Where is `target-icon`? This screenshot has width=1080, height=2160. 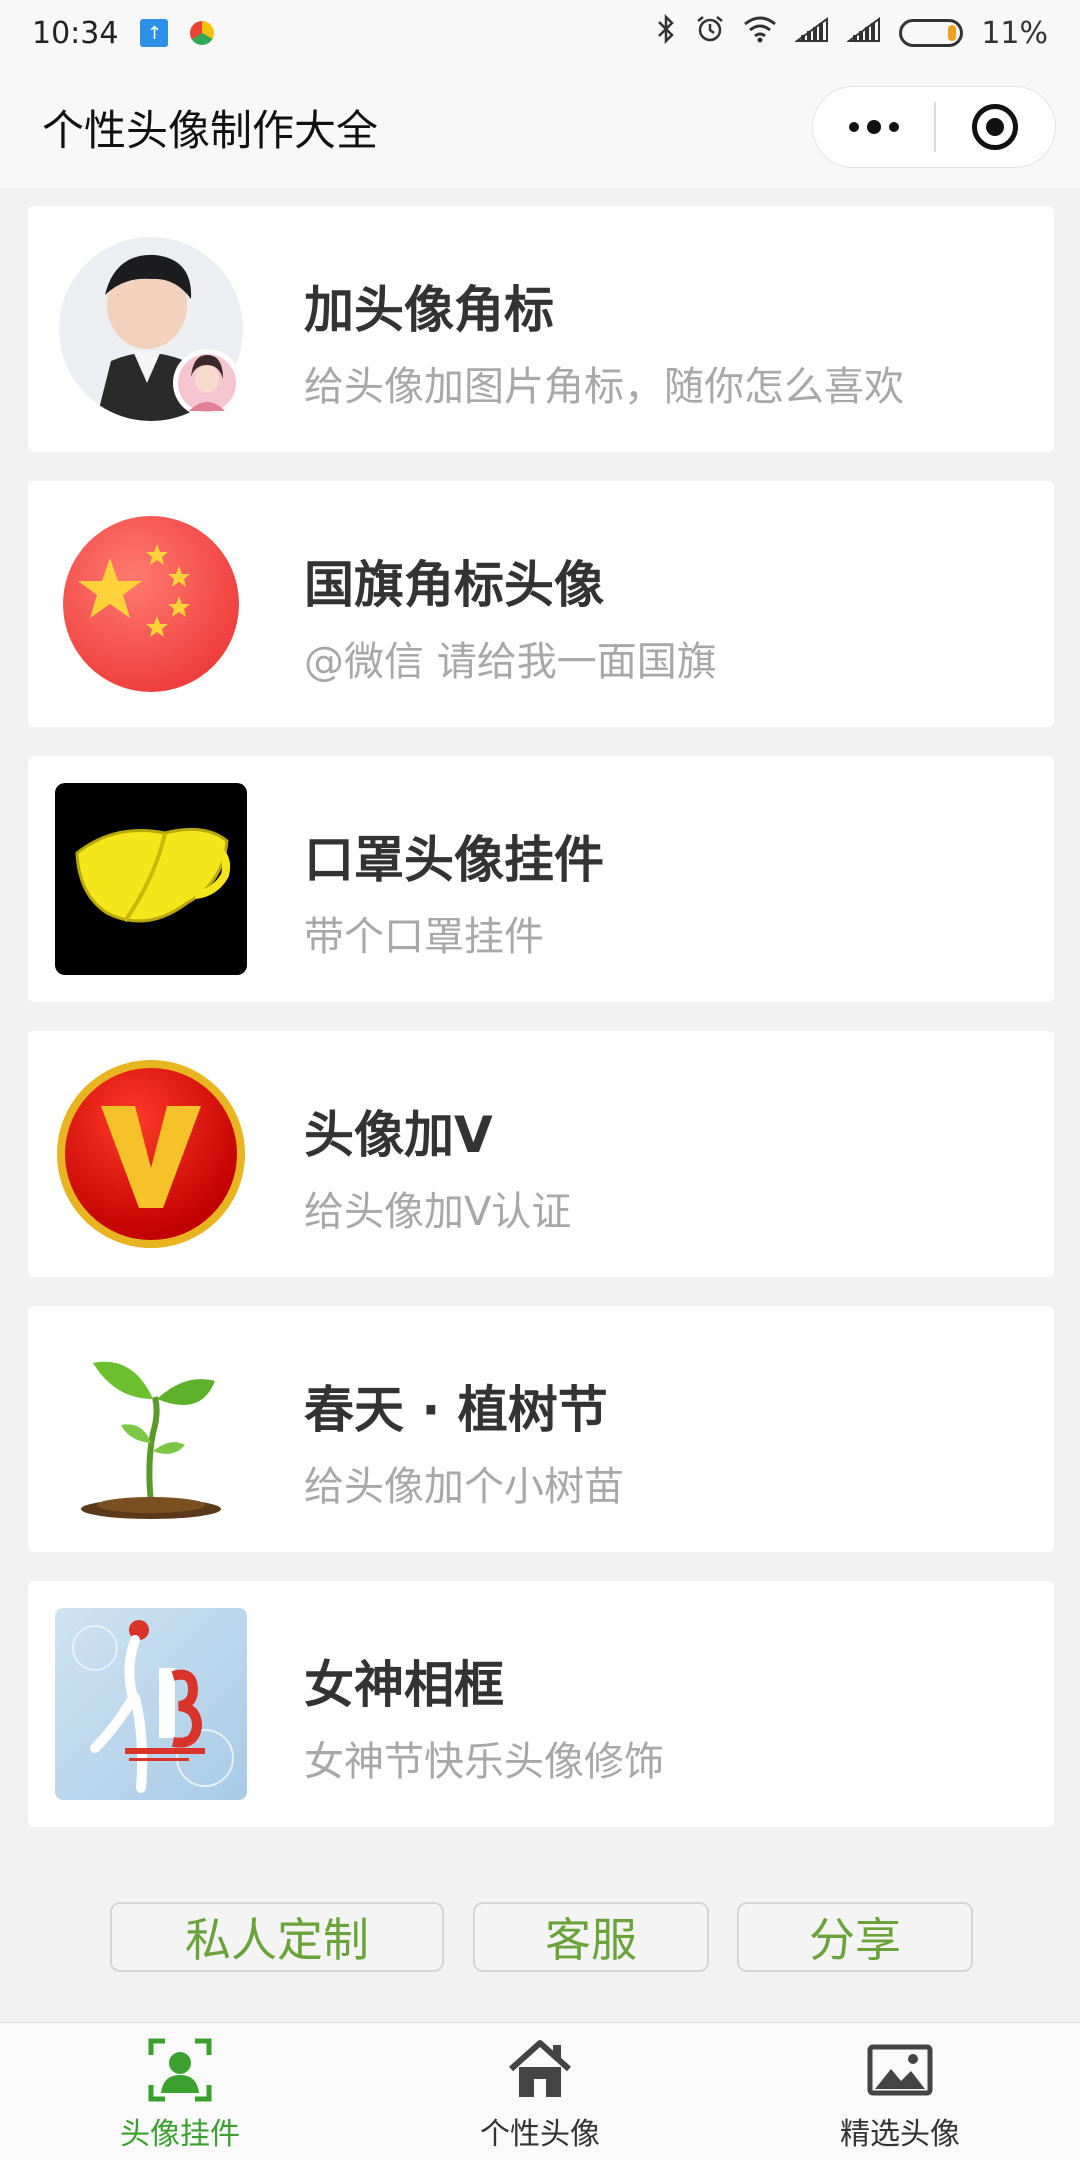 target-icon is located at coordinates (995, 127).